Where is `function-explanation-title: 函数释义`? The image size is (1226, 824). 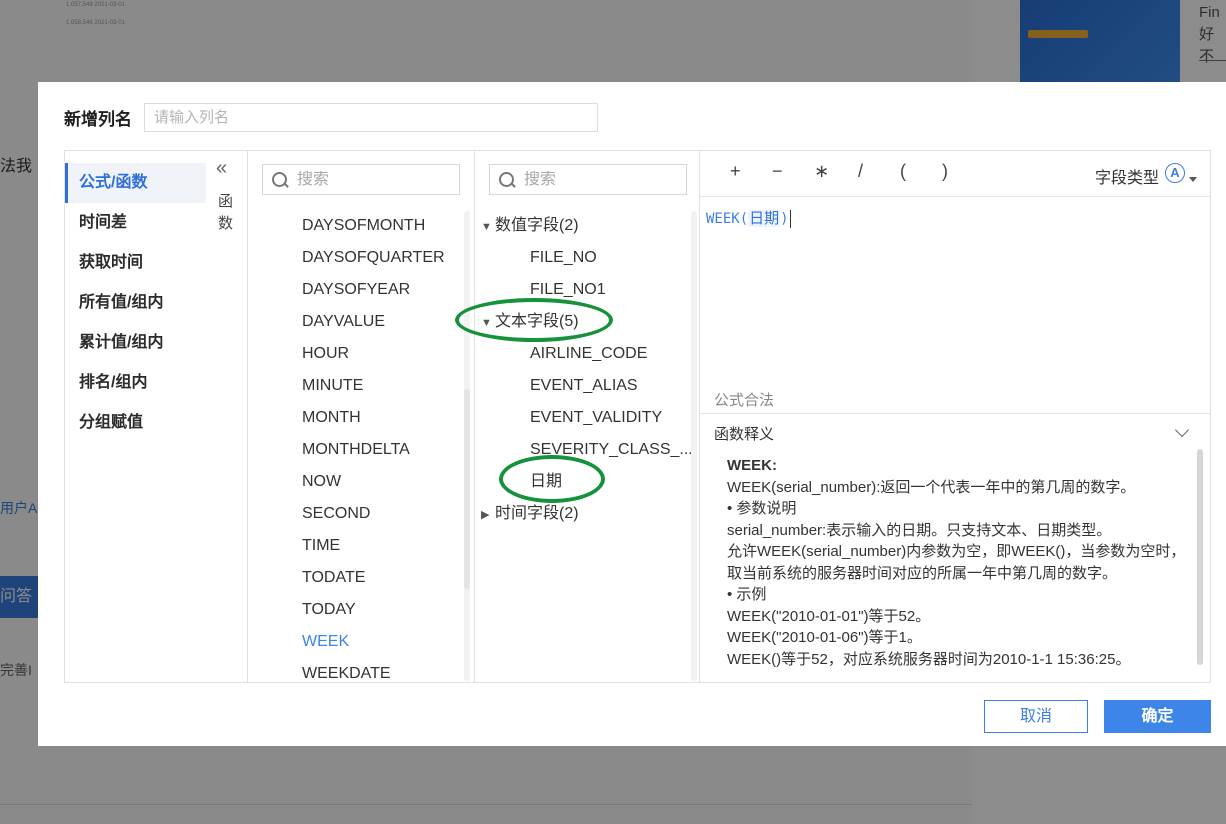 function-explanation-title: 函数释义 is located at coordinates (744, 434).